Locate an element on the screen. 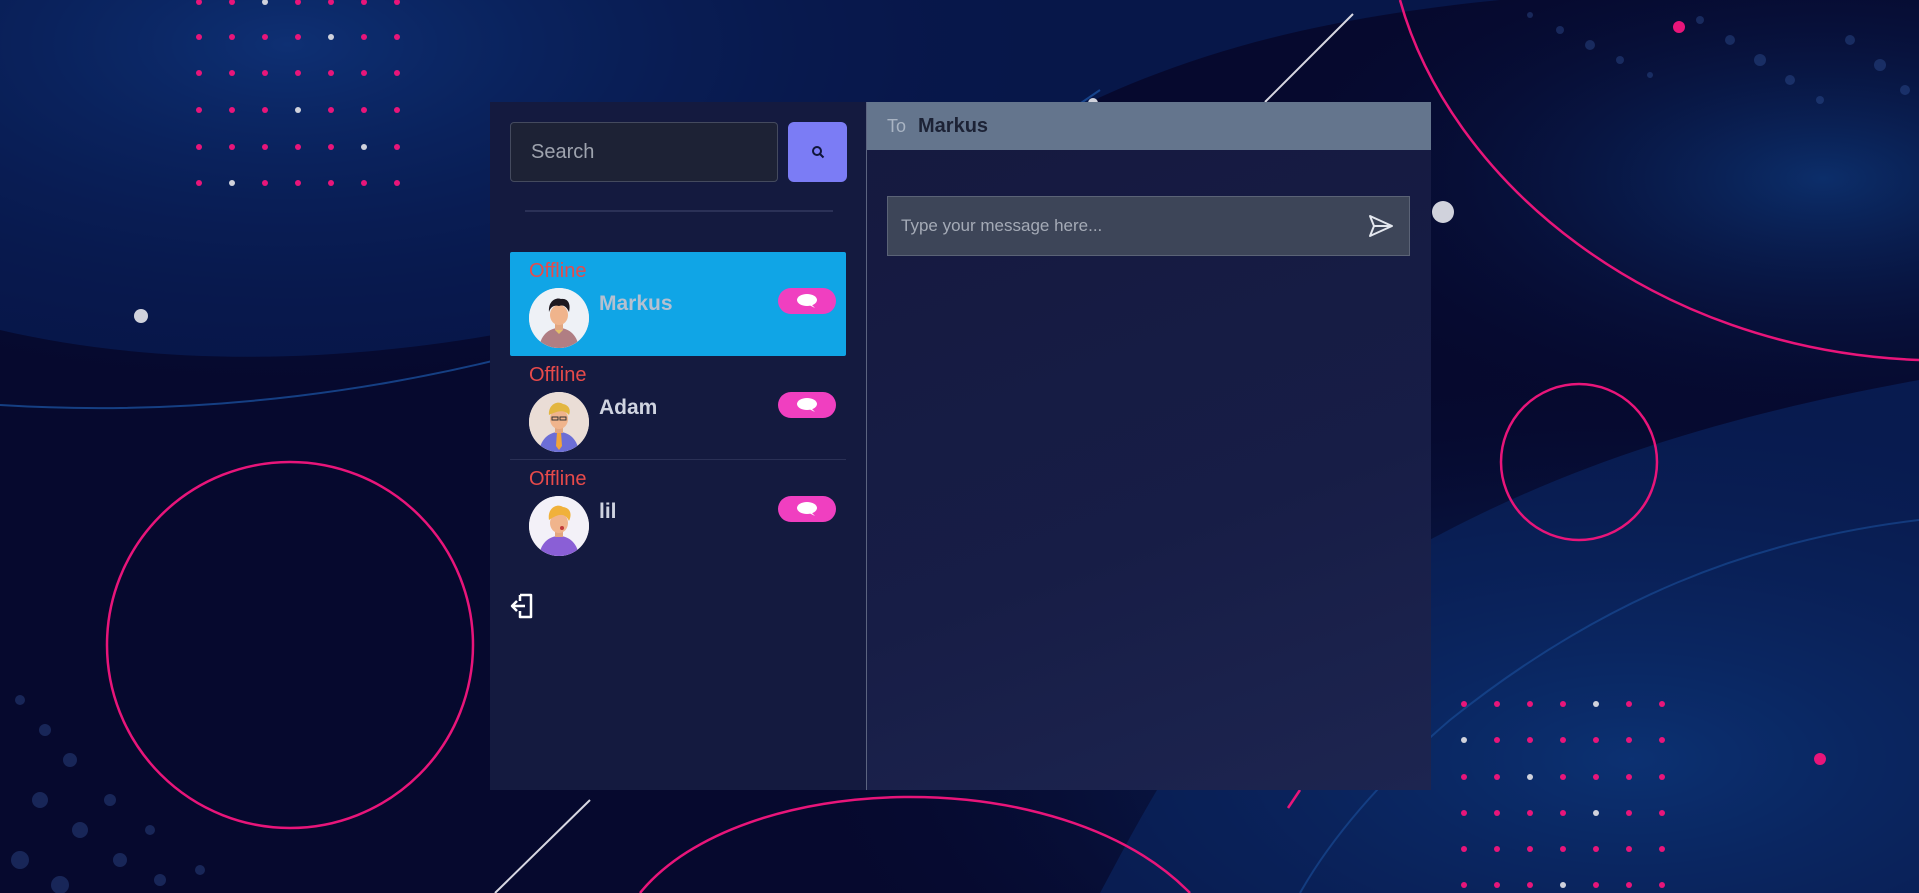 This screenshot has height=893, width=1919. send-icon is located at coordinates (1381, 226).